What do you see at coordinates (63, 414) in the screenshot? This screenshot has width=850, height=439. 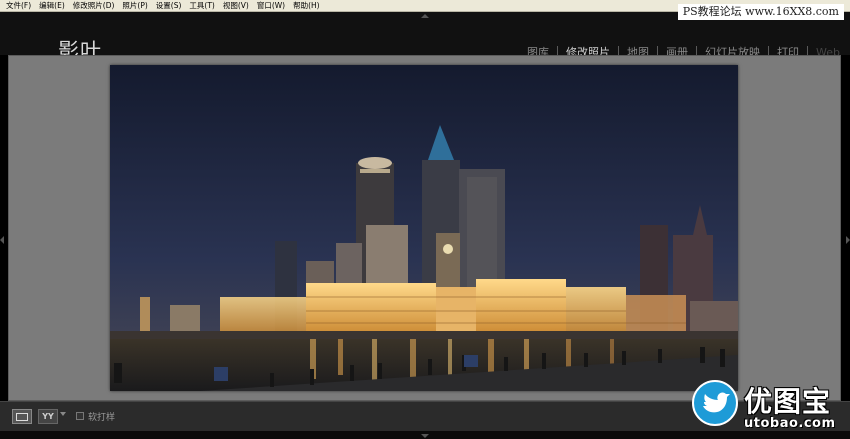 I see `before-after-dropdown-icon` at bounding box center [63, 414].